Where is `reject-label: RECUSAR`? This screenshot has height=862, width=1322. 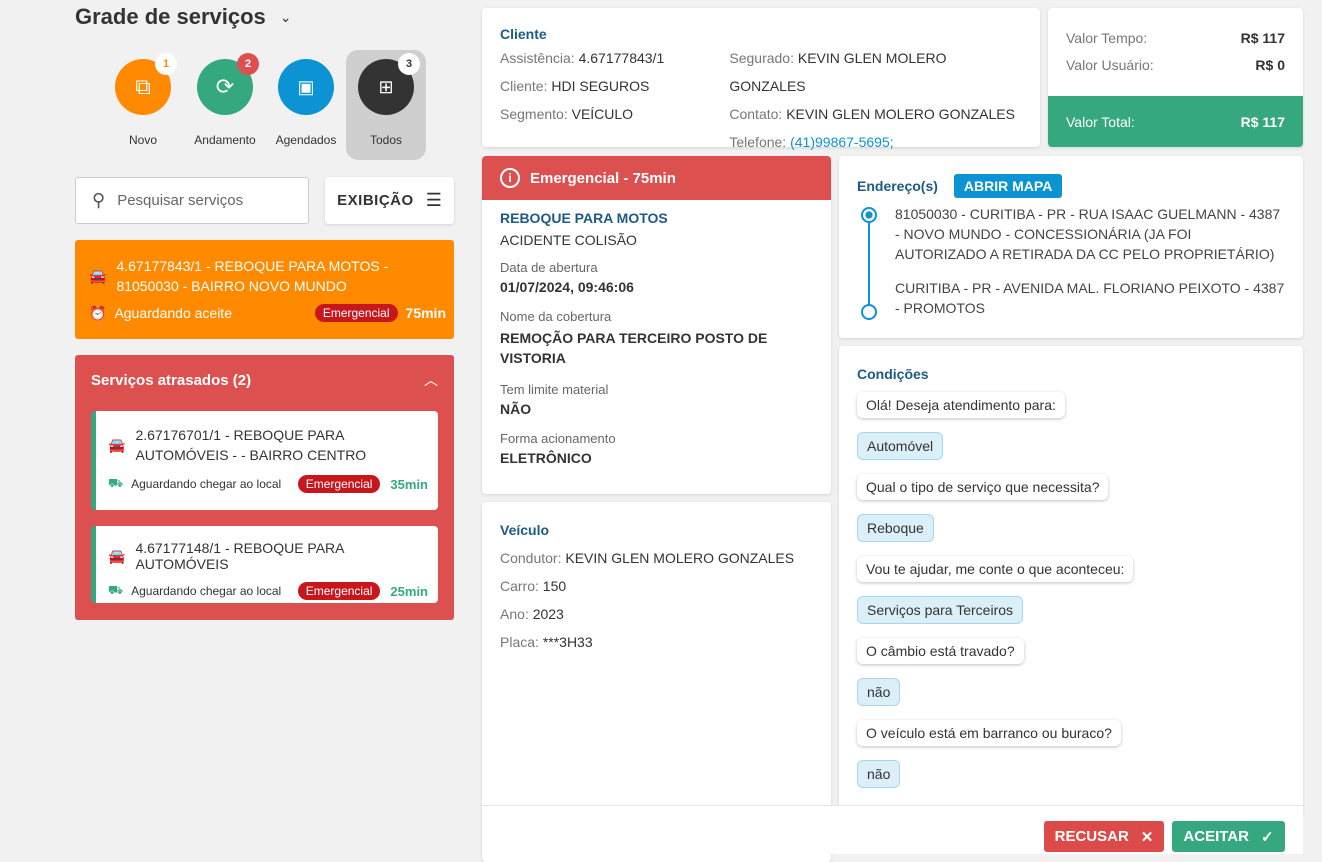 reject-label: RECUSAR is located at coordinates (1091, 836).